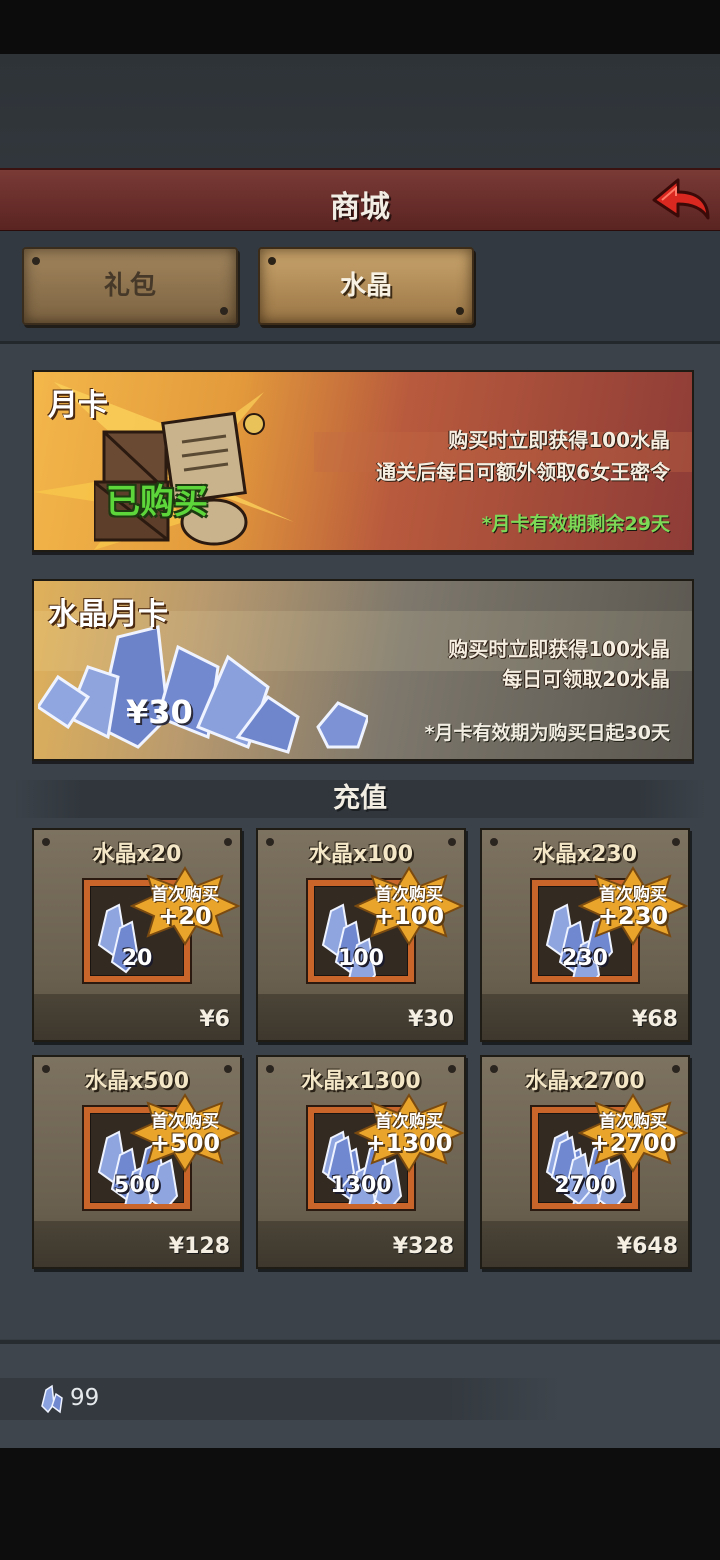 This screenshot has width=720, height=1560. Describe the element at coordinates (586, 679) in the screenshot. I see `banner-benefit-2: 每日可领取20水晶` at that location.